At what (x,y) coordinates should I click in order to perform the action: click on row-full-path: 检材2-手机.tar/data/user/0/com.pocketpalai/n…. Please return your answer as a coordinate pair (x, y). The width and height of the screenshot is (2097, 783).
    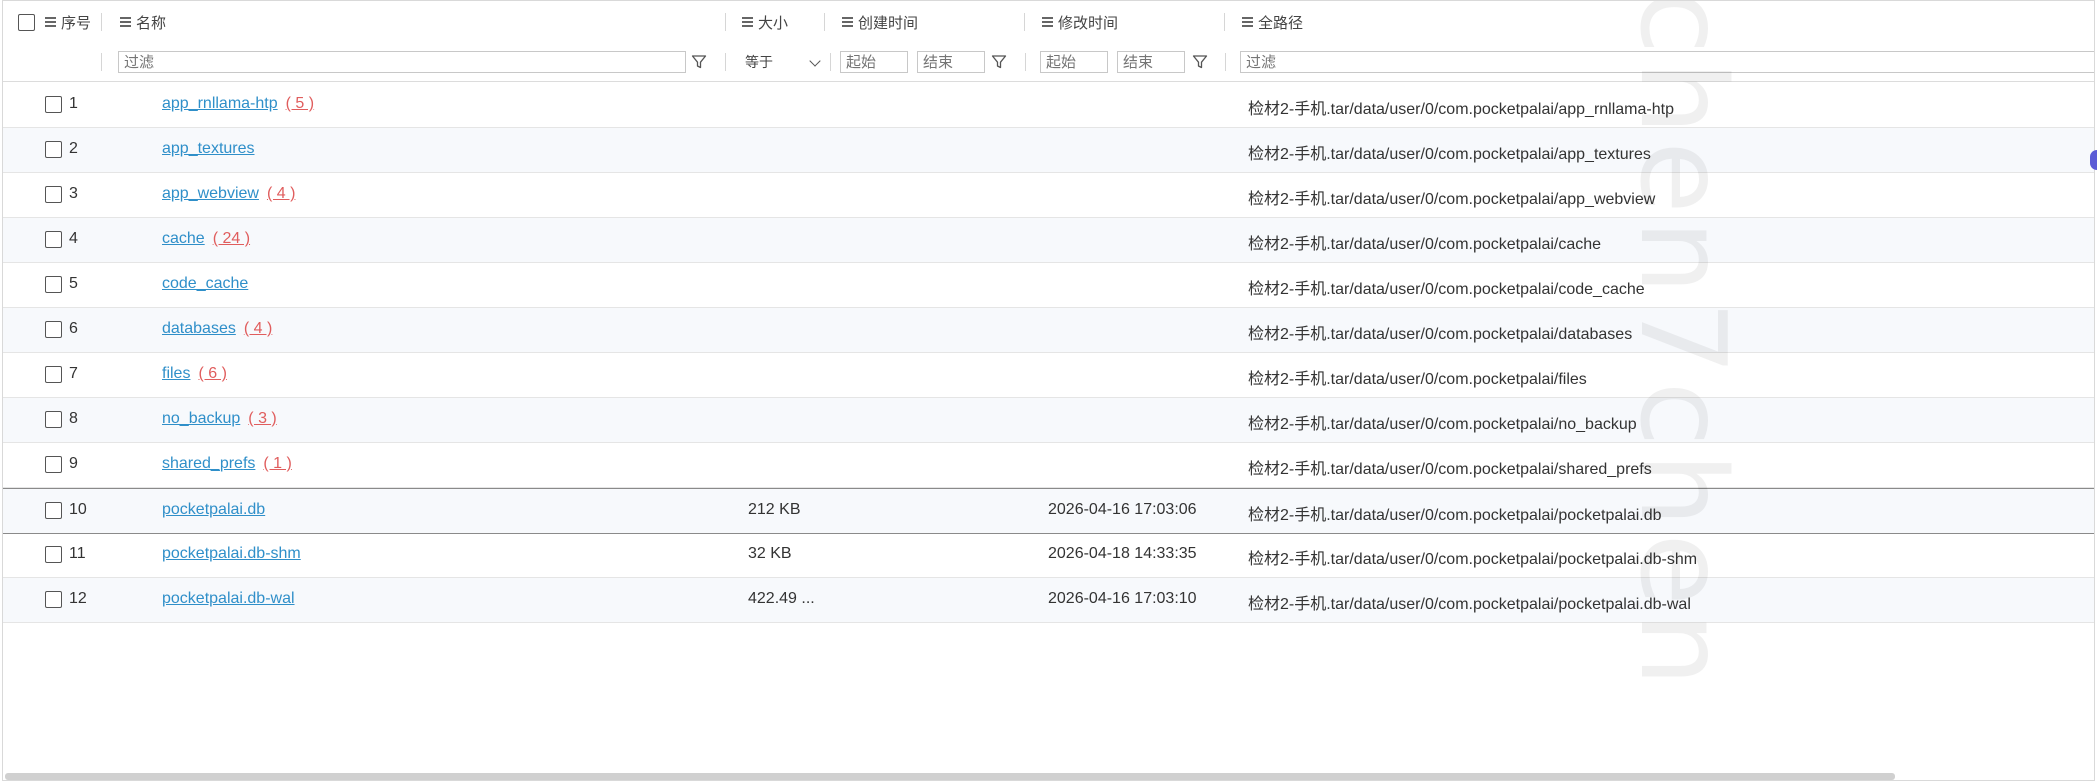
    Looking at the image, I should click on (1442, 424).